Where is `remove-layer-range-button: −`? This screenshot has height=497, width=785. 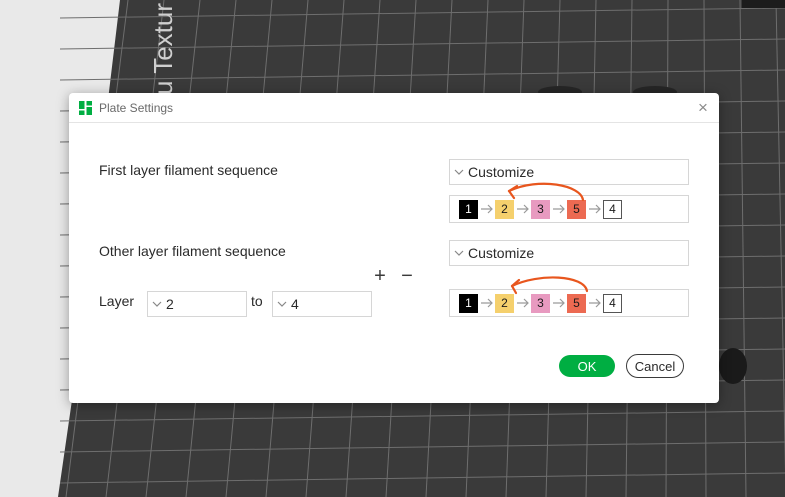 remove-layer-range-button: − is located at coordinates (407, 276).